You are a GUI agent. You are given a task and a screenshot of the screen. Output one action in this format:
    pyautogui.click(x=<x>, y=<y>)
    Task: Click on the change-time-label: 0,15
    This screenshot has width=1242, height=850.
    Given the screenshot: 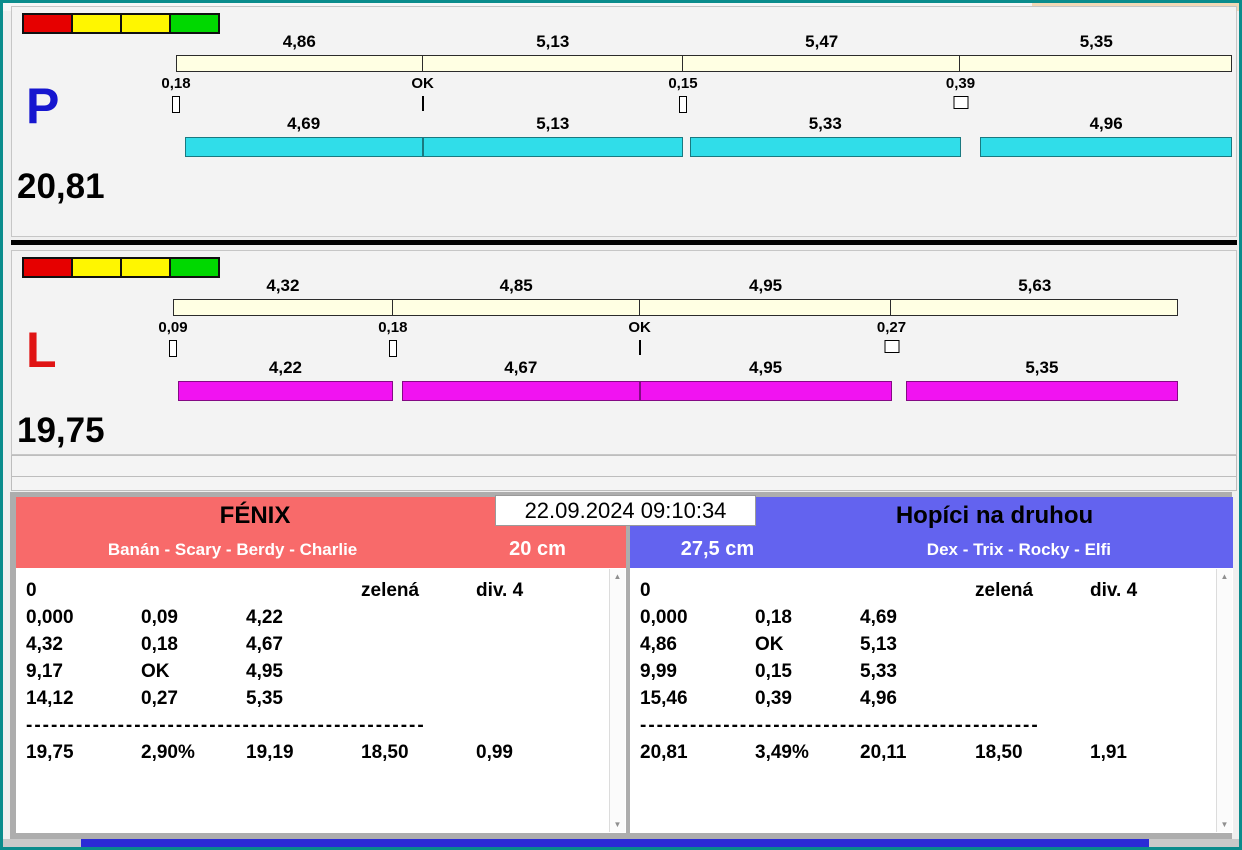 What is the action you would take?
    pyautogui.click(x=683, y=83)
    